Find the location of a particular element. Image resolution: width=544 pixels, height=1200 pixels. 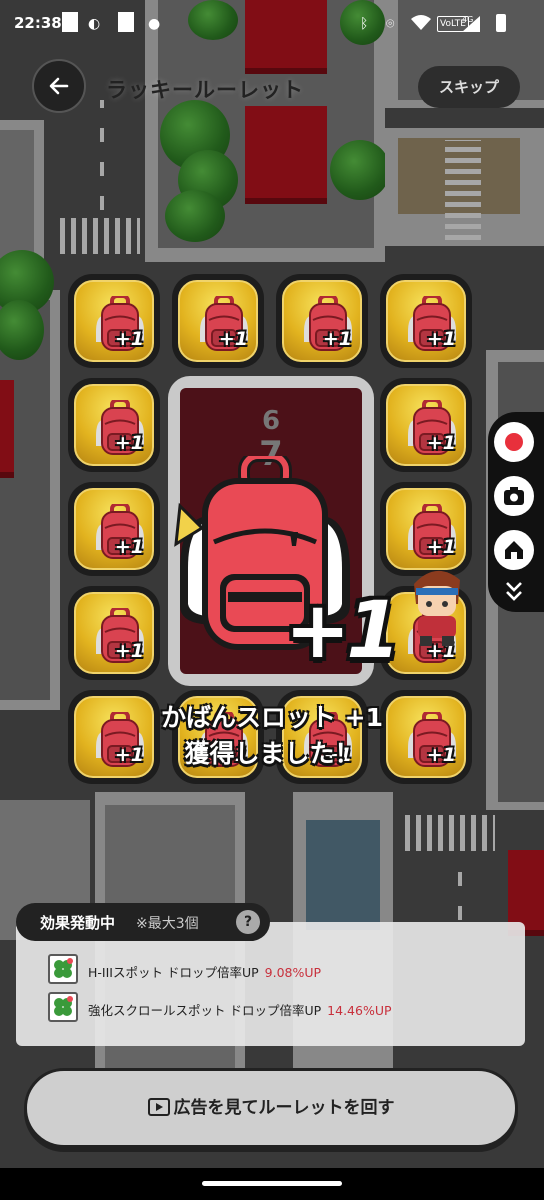

camera-icon is located at coordinates (514, 496).